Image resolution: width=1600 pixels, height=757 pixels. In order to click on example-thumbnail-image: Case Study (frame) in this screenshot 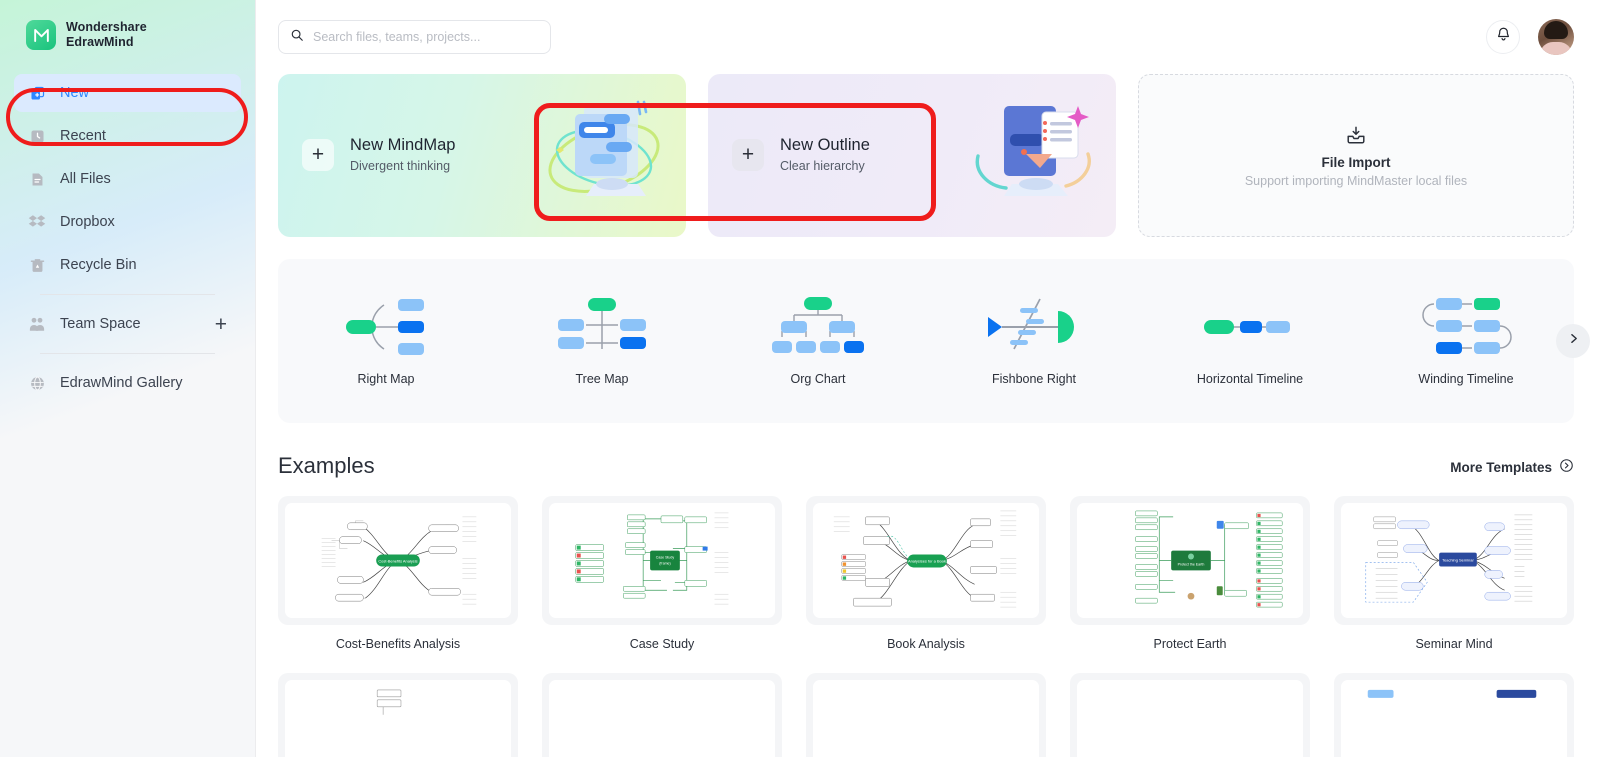, I will do `click(662, 560)`.